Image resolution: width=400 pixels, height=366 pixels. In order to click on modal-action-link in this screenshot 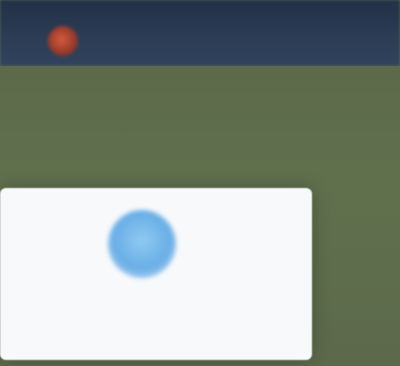, I will do `click(275, 343)`.